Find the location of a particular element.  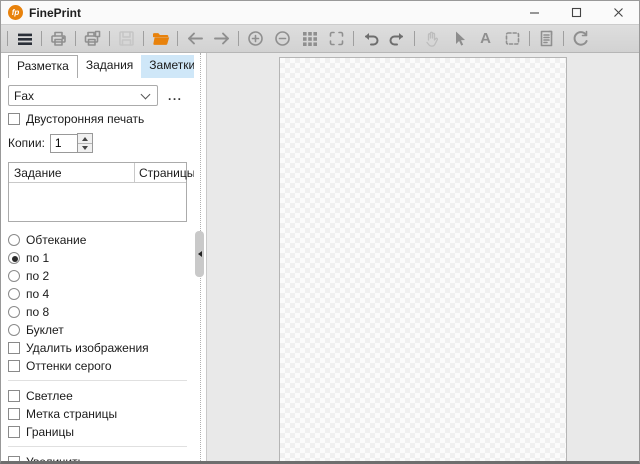

zoom-in-button is located at coordinates (255, 38).